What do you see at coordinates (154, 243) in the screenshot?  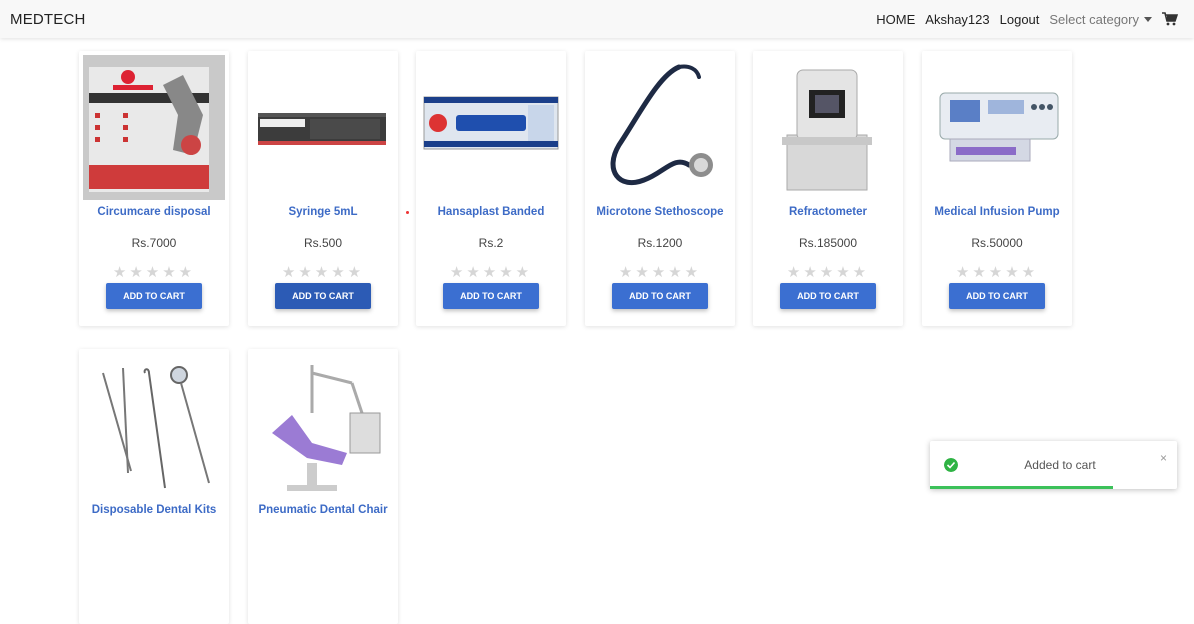 I see `product-price: Rs.7000` at bounding box center [154, 243].